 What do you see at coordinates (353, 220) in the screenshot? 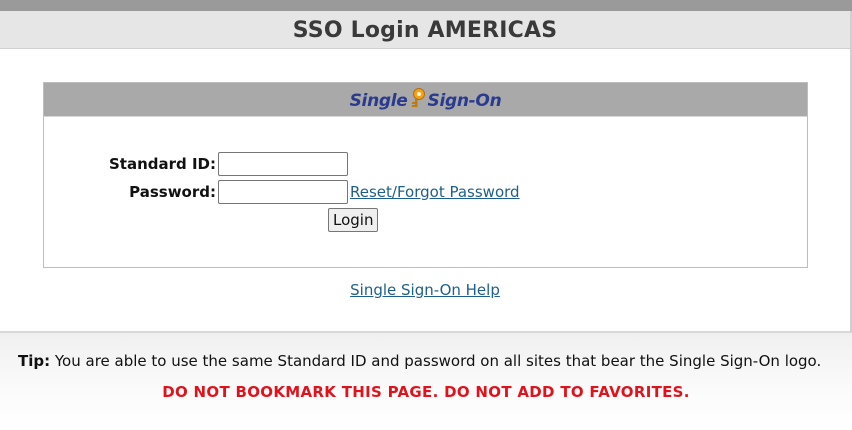
I see `login-button: Login` at bounding box center [353, 220].